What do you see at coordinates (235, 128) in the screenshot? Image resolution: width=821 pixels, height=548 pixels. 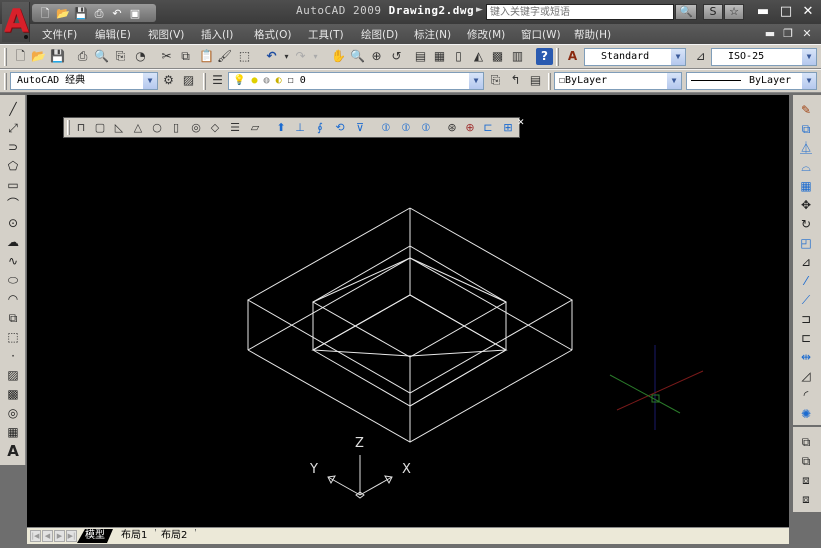 I see `helix-icon: ☰` at bounding box center [235, 128].